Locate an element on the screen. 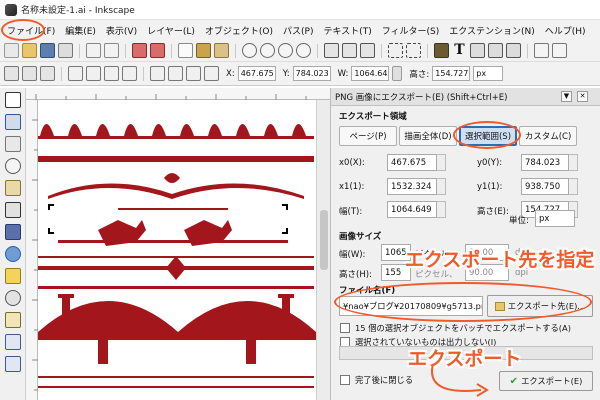 The height and width of the screenshot is (400, 600). document-properties-icon is located at coordinates (559, 50).